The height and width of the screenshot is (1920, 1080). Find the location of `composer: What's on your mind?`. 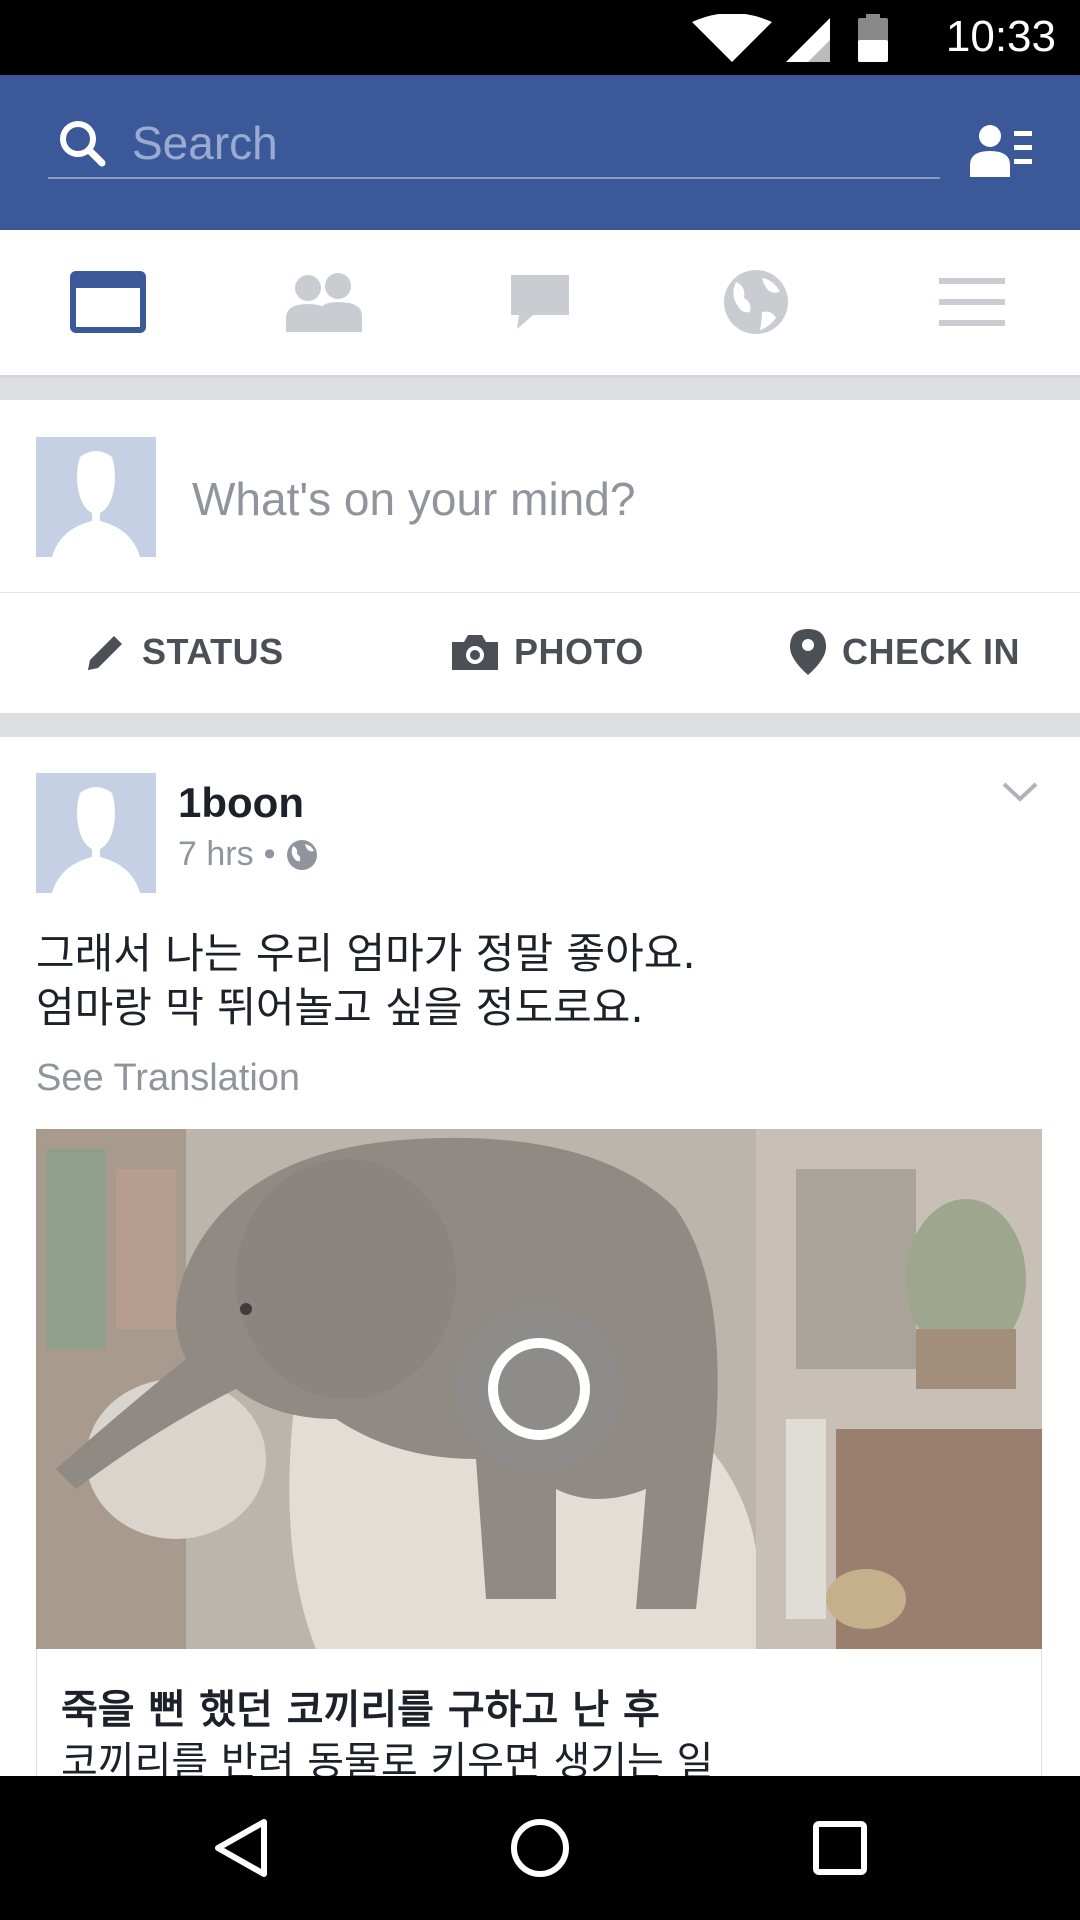

composer: What's on your mind? is located at coordinates (540, 496).